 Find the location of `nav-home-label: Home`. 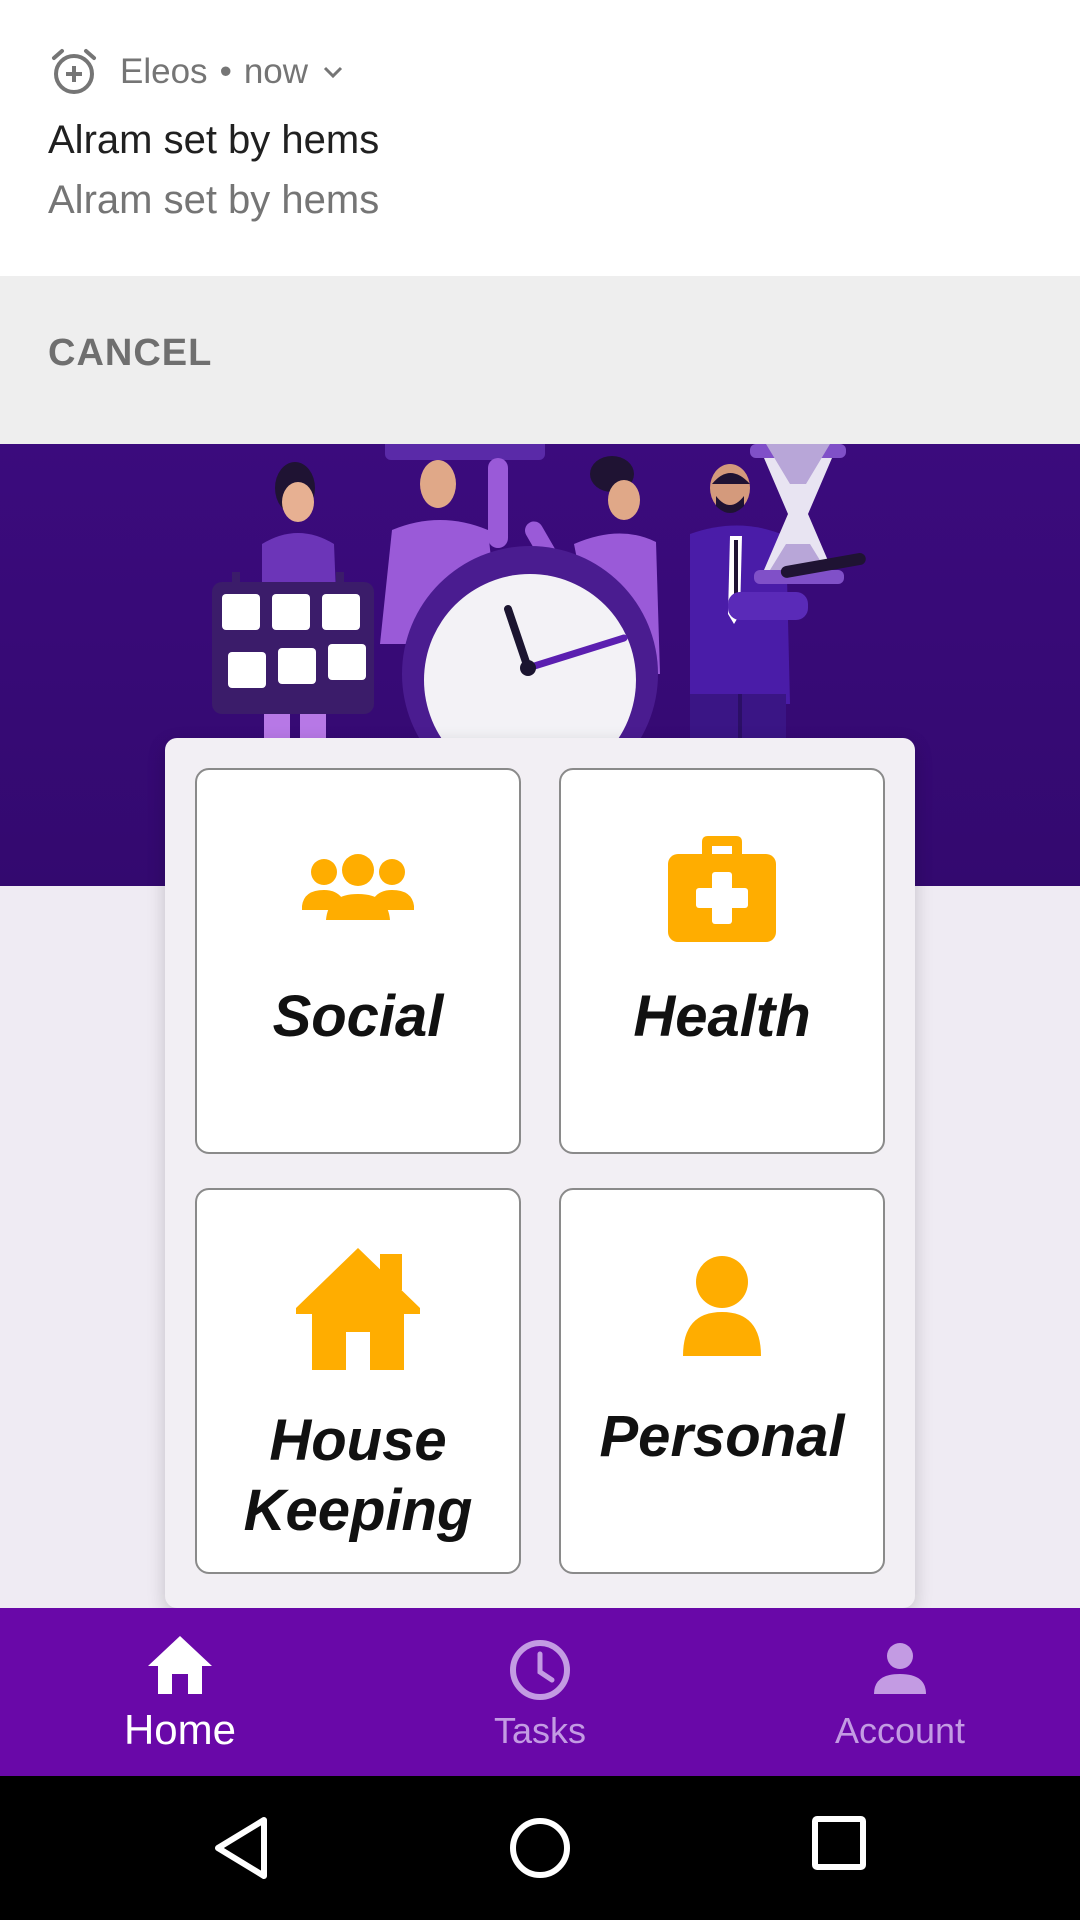

nav-home-label: Home is located at coordinates (180, 1729).